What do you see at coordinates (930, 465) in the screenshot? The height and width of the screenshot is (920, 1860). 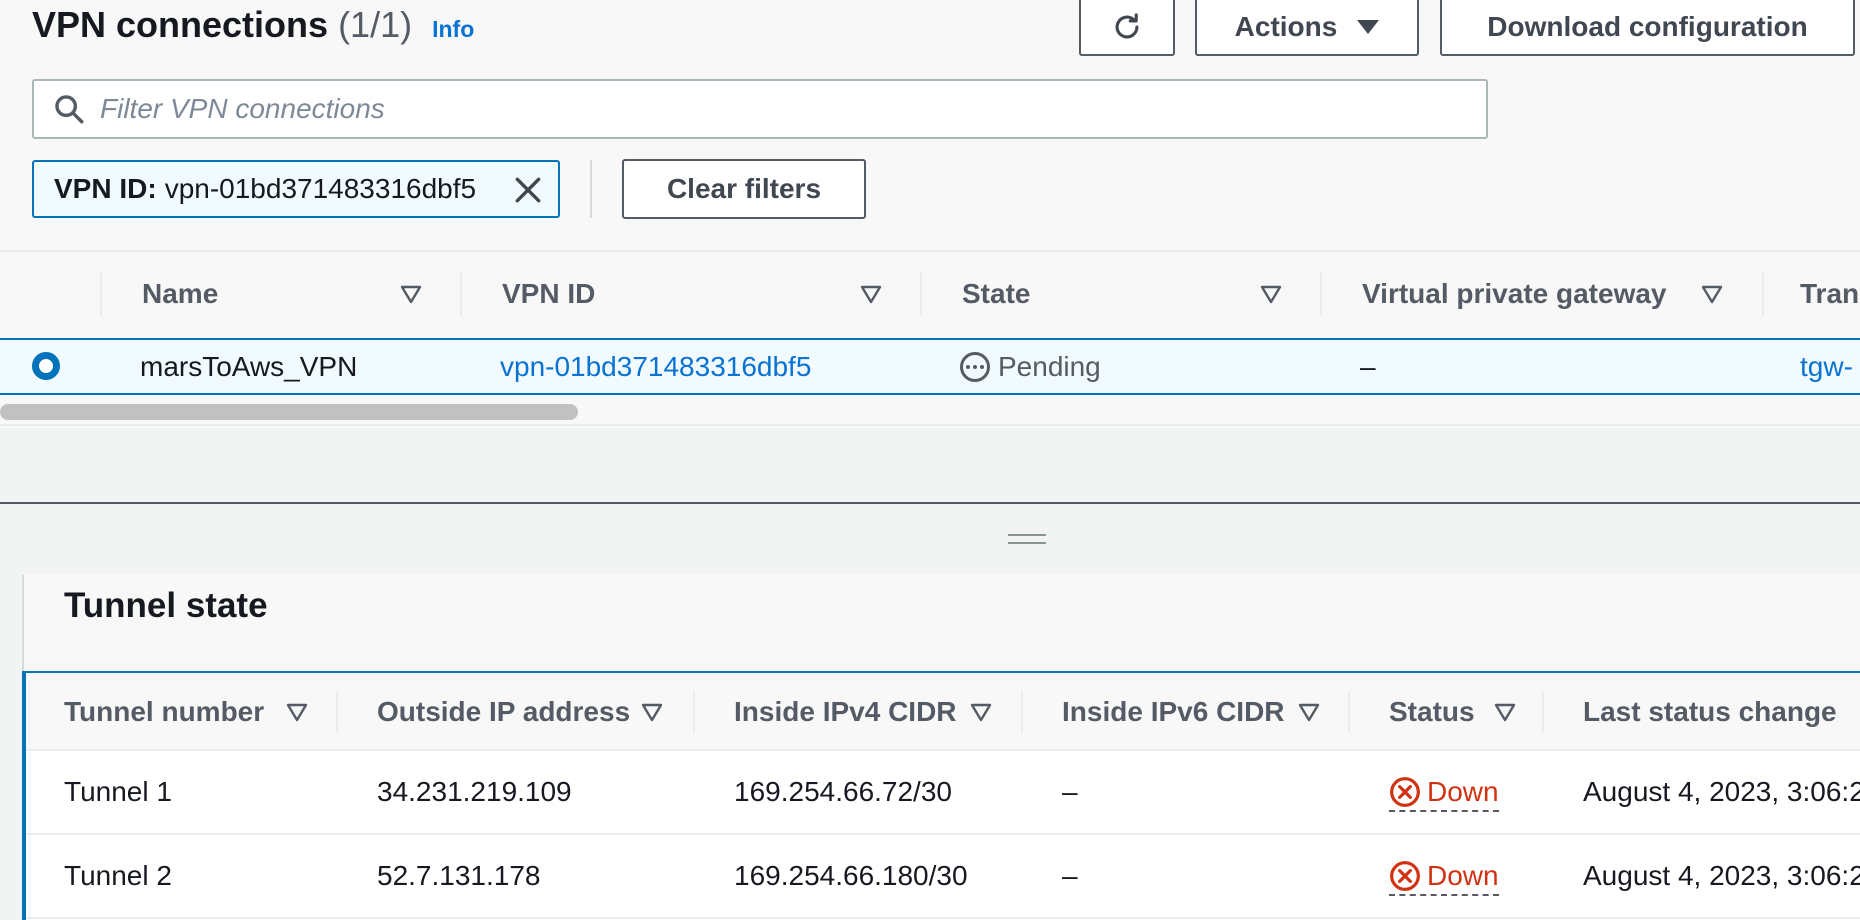 I see `empty-area` at bounding box center [930, 465].